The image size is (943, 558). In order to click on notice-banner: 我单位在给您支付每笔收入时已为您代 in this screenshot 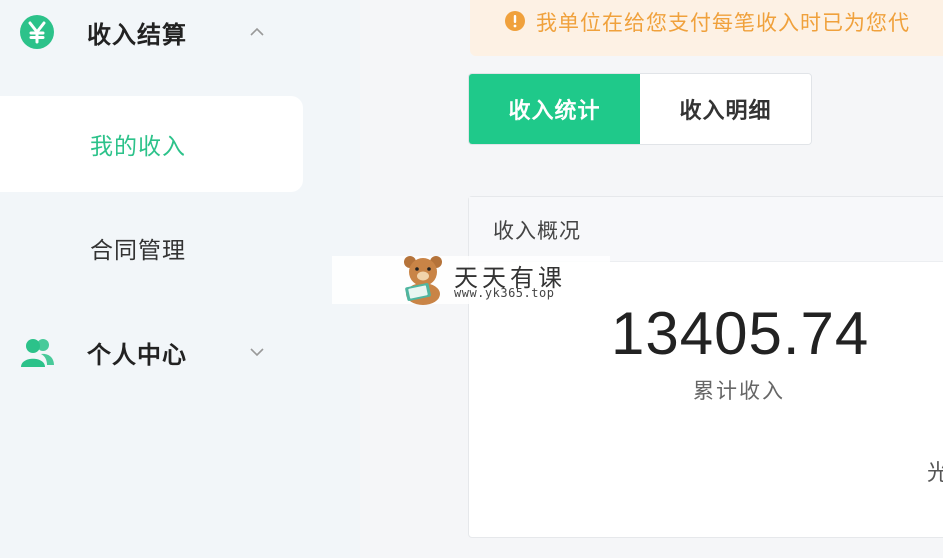, I will do `click(706, 28)`.